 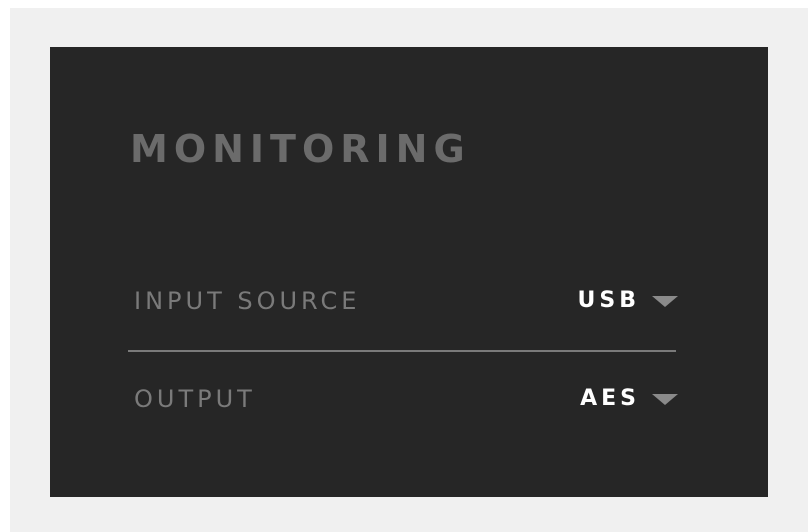 I want to click on input-source-value: USB, so click(x=608, y=300).